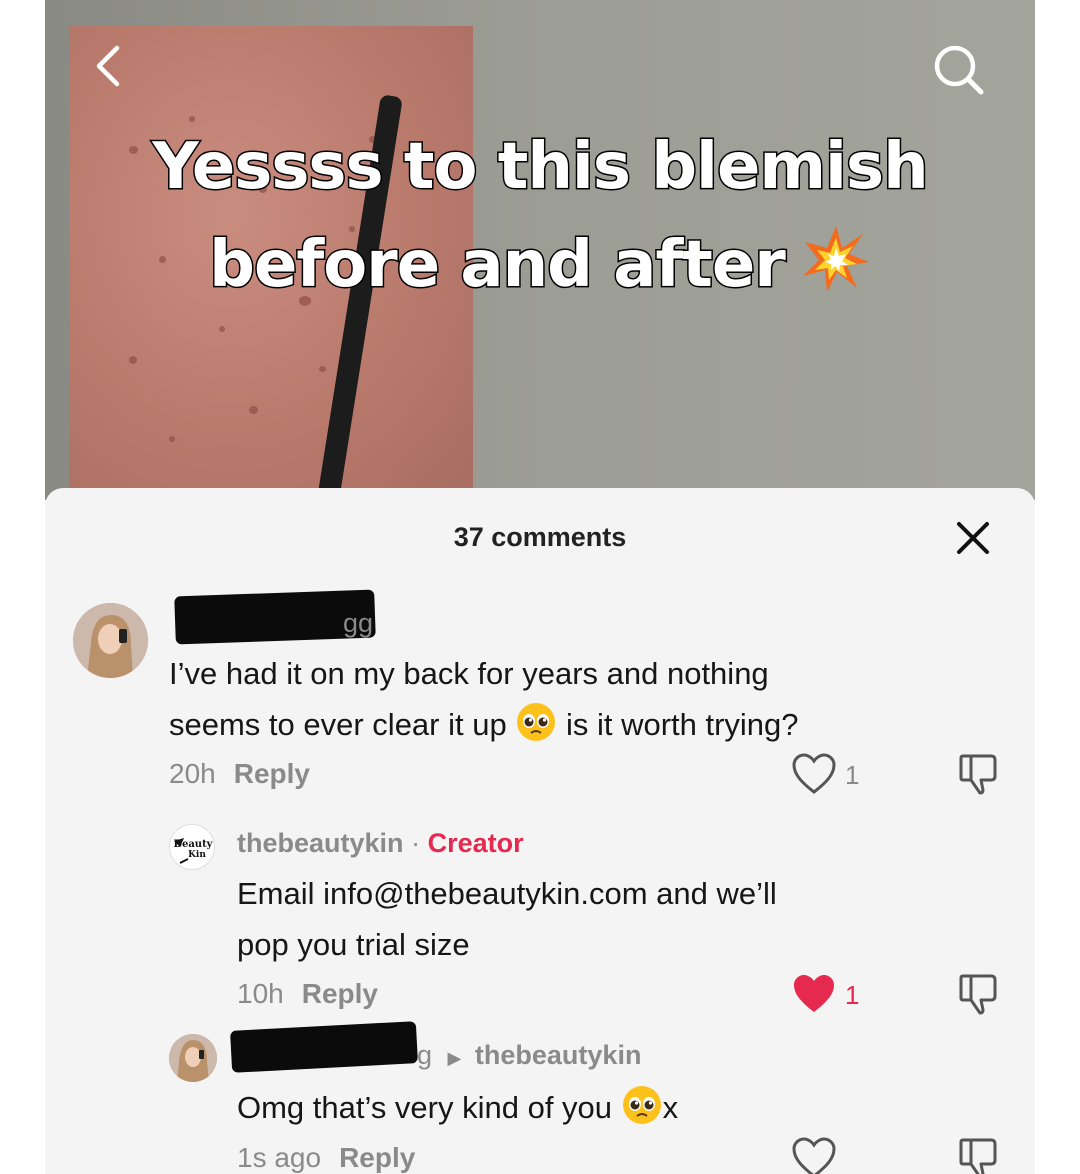 This screenshot has height=1174, width=1080. What do you see at coordinates (324, 1047) in the screenshot?
I see `redacted-username` at bounding box center [324, 1047].